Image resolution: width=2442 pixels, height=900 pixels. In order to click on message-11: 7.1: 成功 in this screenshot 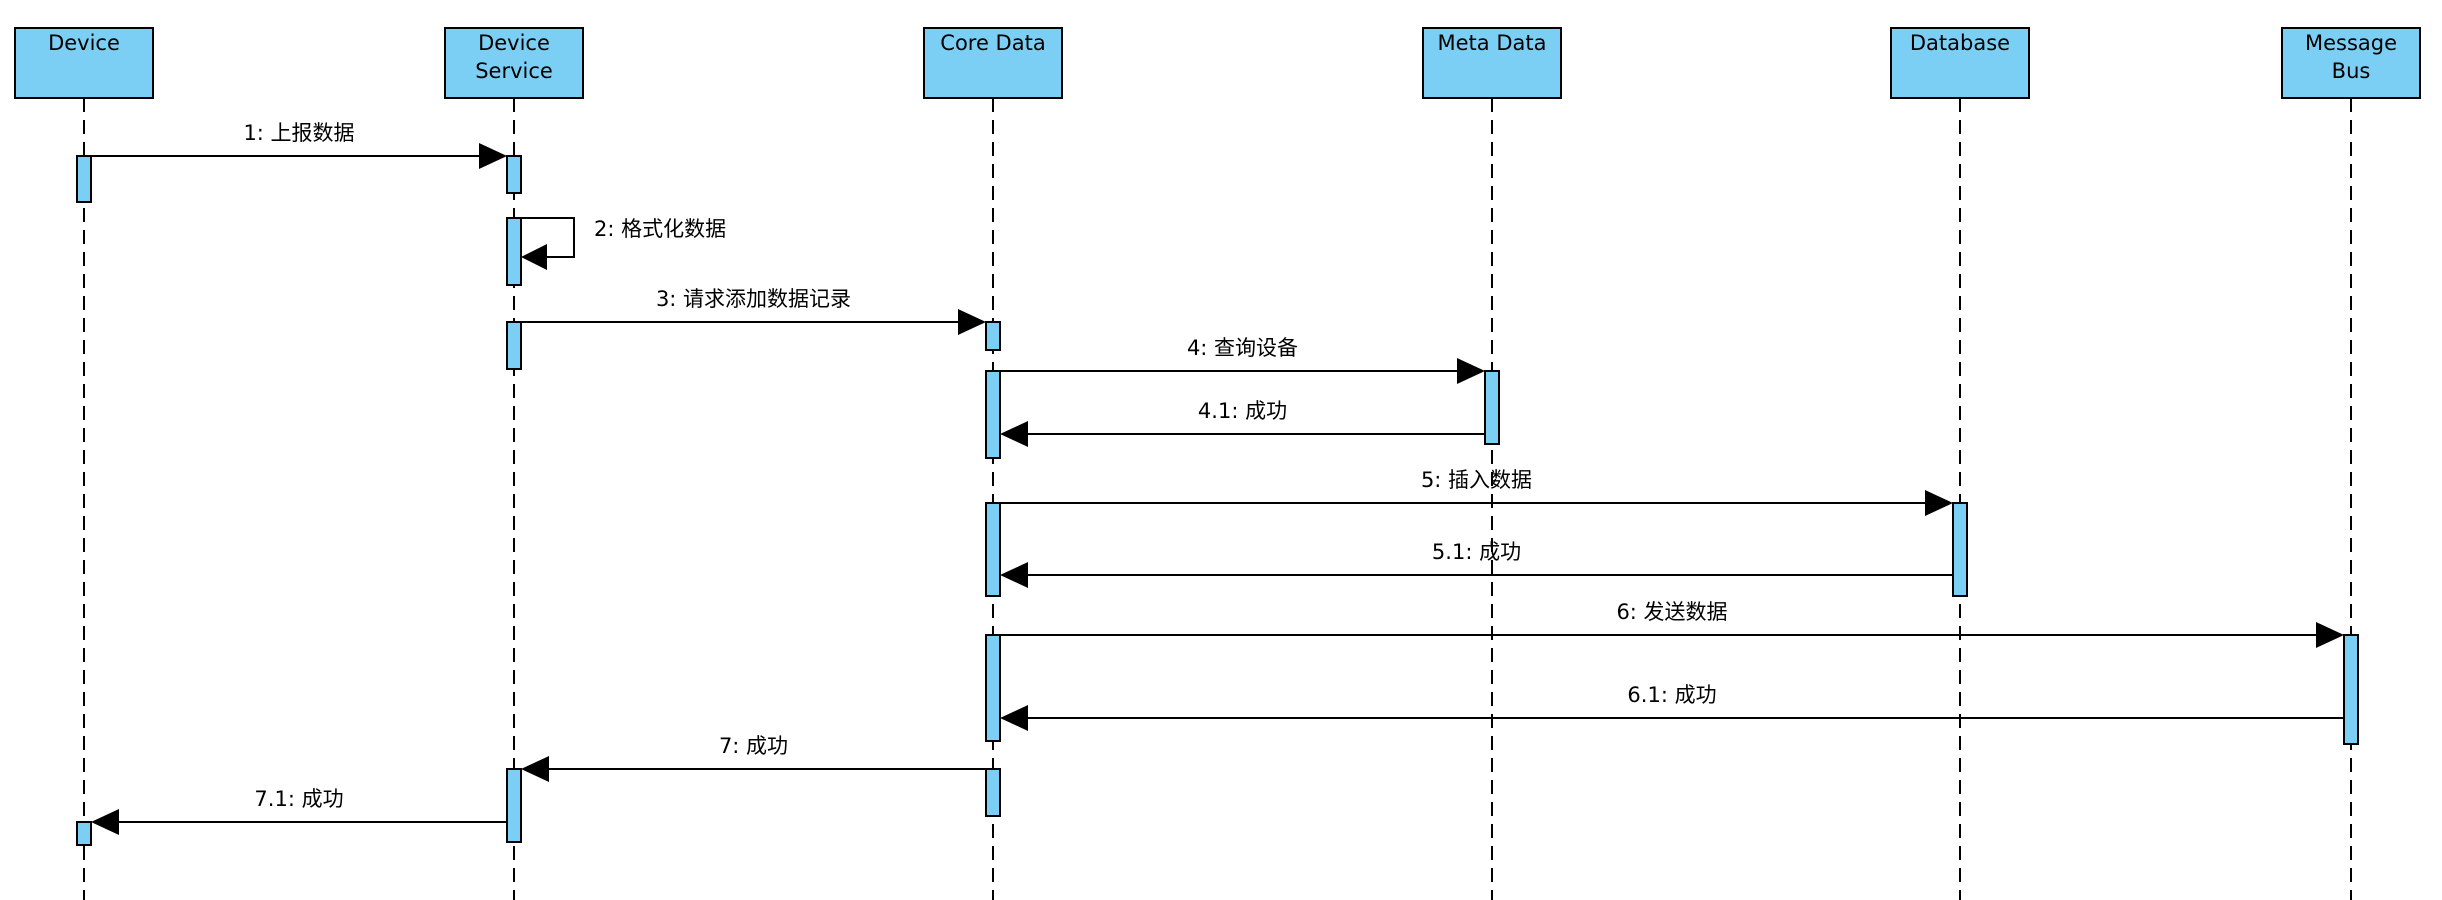, I will do `click(299, 811)`.